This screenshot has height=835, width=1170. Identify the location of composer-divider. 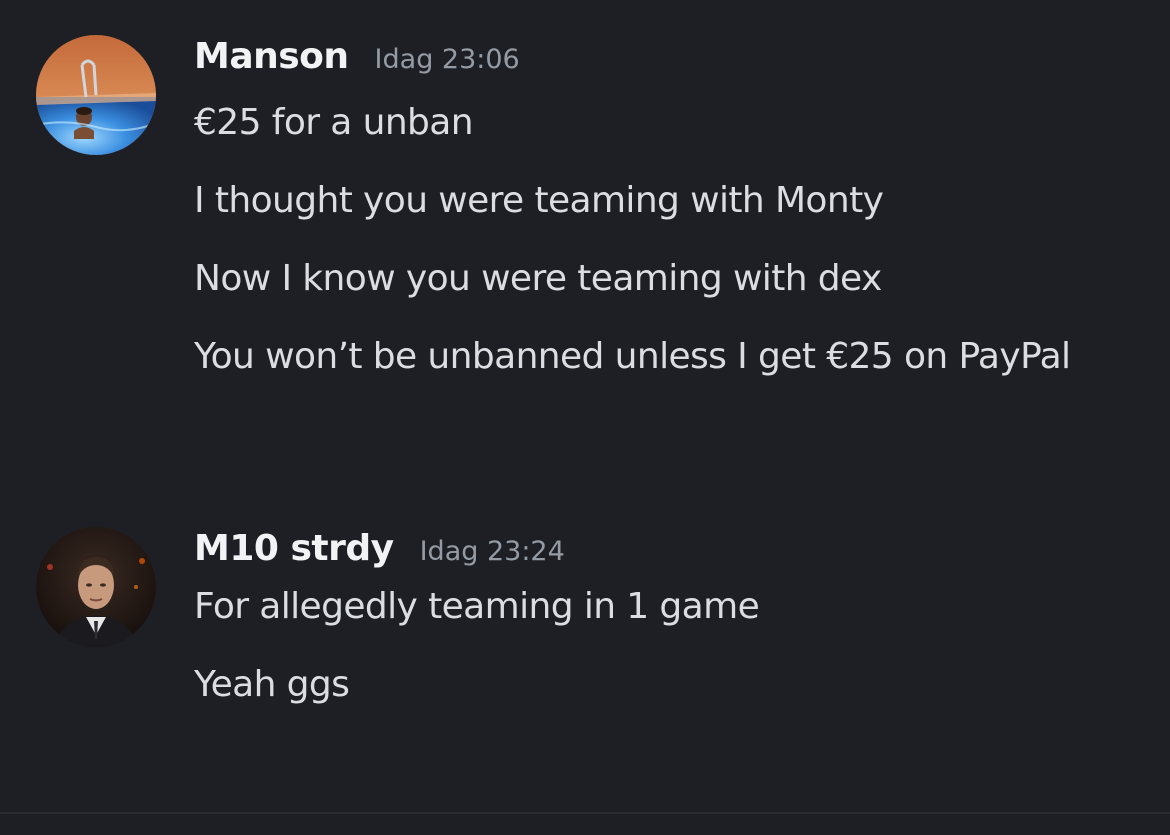
(585, 813).